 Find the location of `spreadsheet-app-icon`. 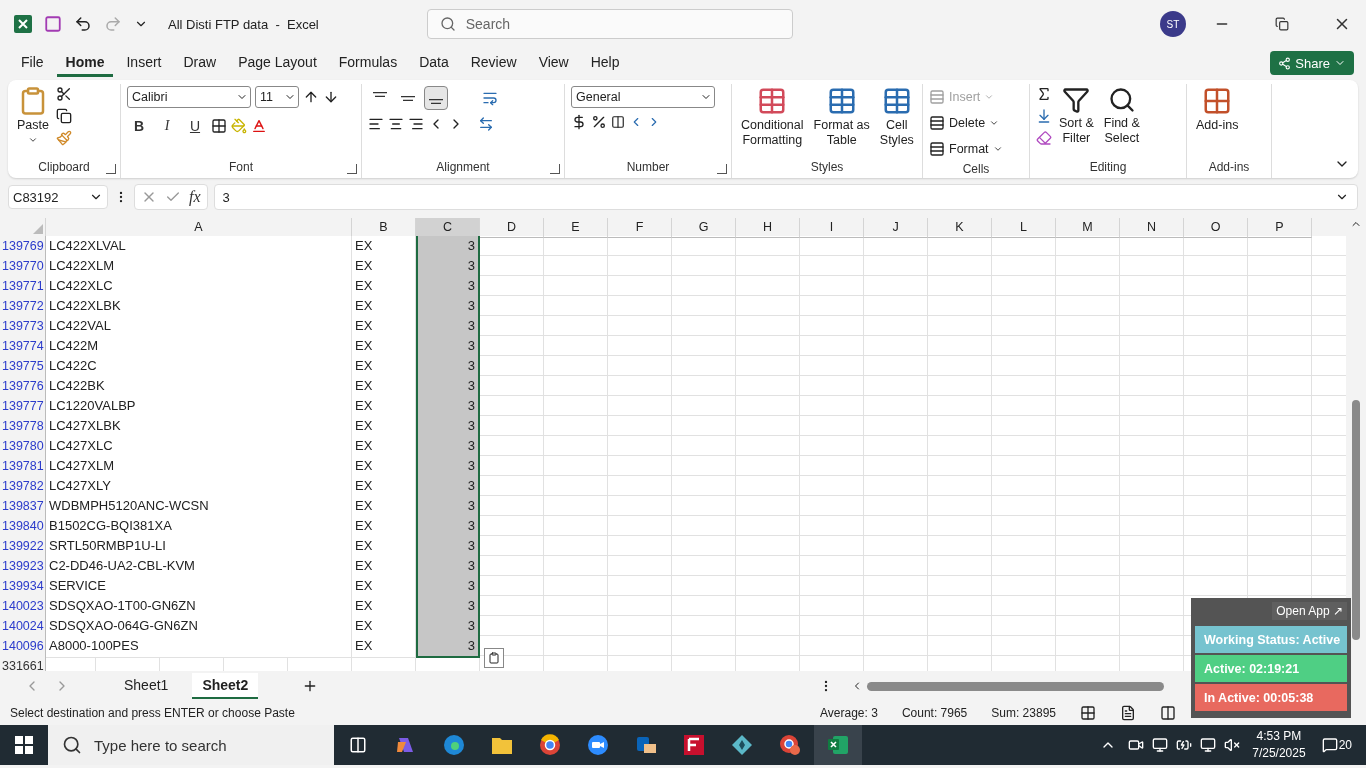

spreadsheet-app-icon is located at coordinates (838, 745).